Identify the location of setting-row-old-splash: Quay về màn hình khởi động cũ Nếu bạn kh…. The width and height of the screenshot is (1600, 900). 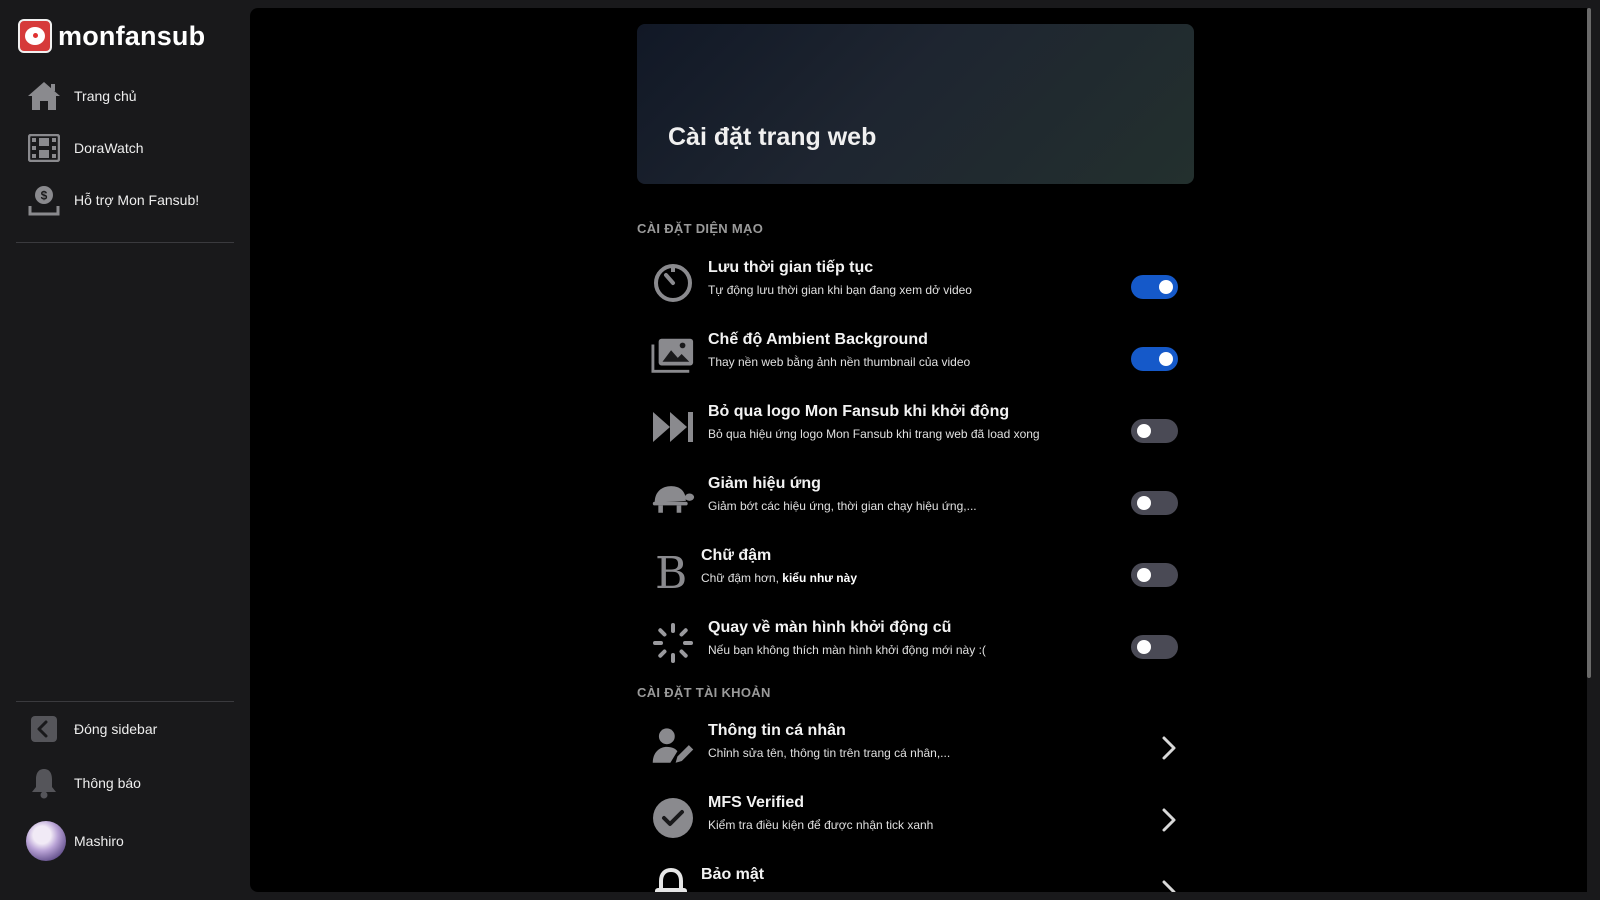
(915, 645).